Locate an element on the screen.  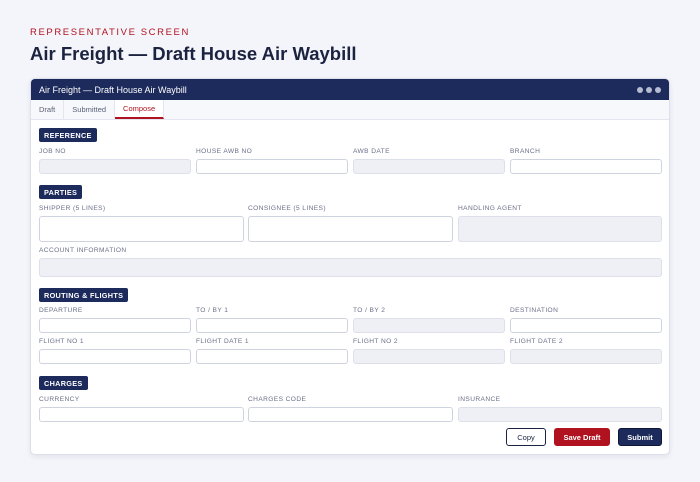
currency-field is located at coordinates (141, 414).